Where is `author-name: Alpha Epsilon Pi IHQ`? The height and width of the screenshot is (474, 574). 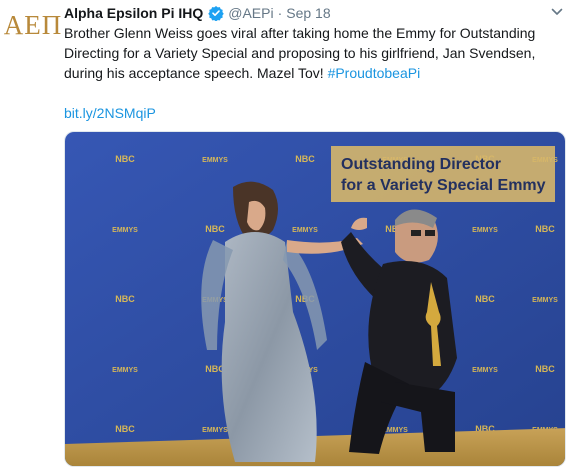 author-name: Alpha Epsilon Pi IHQ is located at coordinates (133, 13).